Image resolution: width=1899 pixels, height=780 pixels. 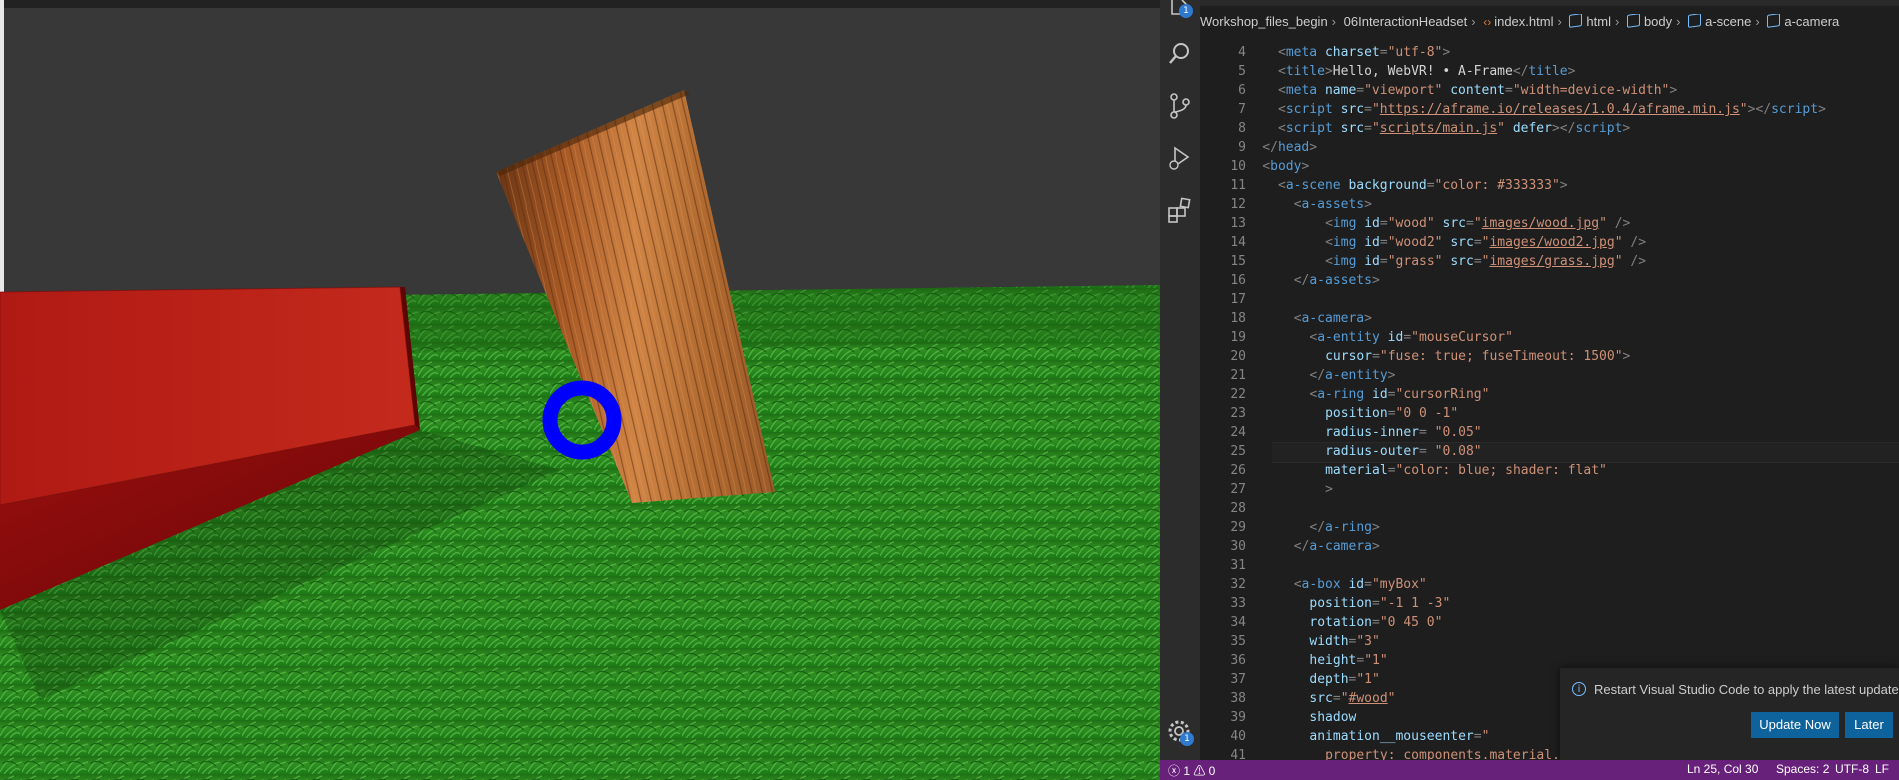 What do you see at coordinates (1549, 622) in the screenshot?
I see `code-line: 34 rotation="0 45 0"` at bounding box center [1549, 622].